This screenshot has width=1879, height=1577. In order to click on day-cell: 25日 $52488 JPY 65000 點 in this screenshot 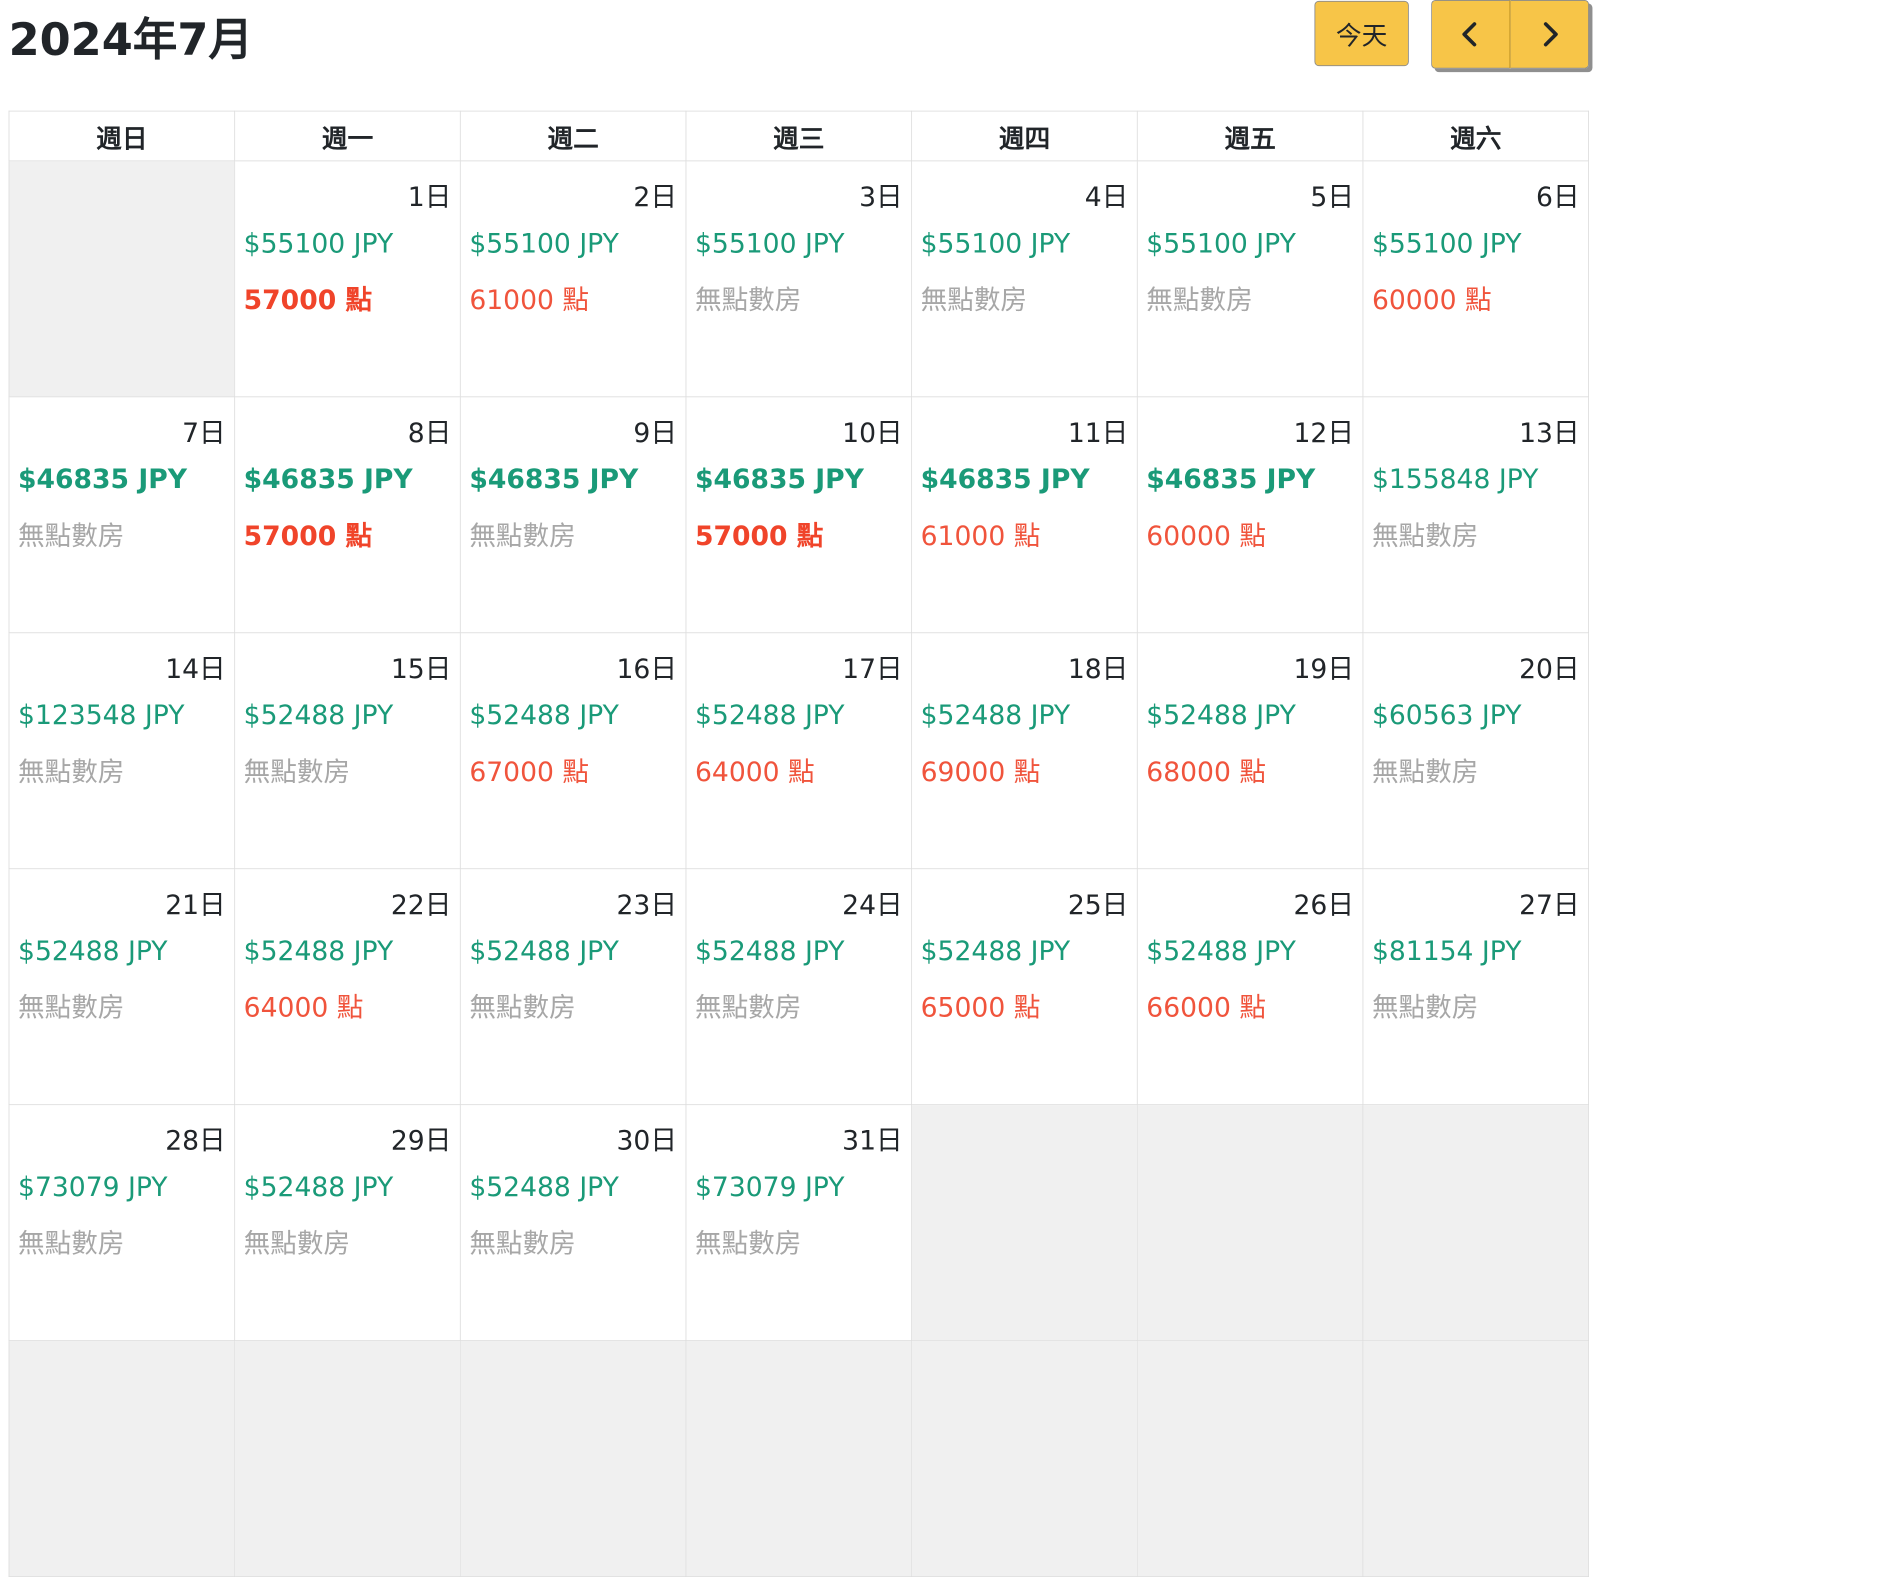, I will do `click(1024, 987)`.